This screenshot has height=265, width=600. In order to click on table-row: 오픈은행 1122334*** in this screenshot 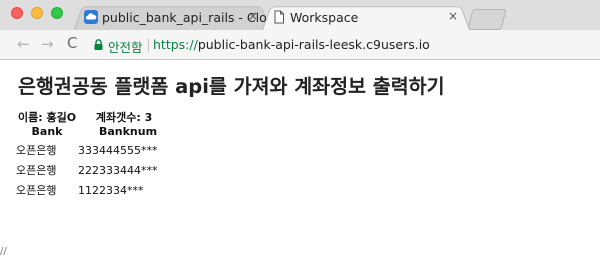, I will do `click(97, 190)`.